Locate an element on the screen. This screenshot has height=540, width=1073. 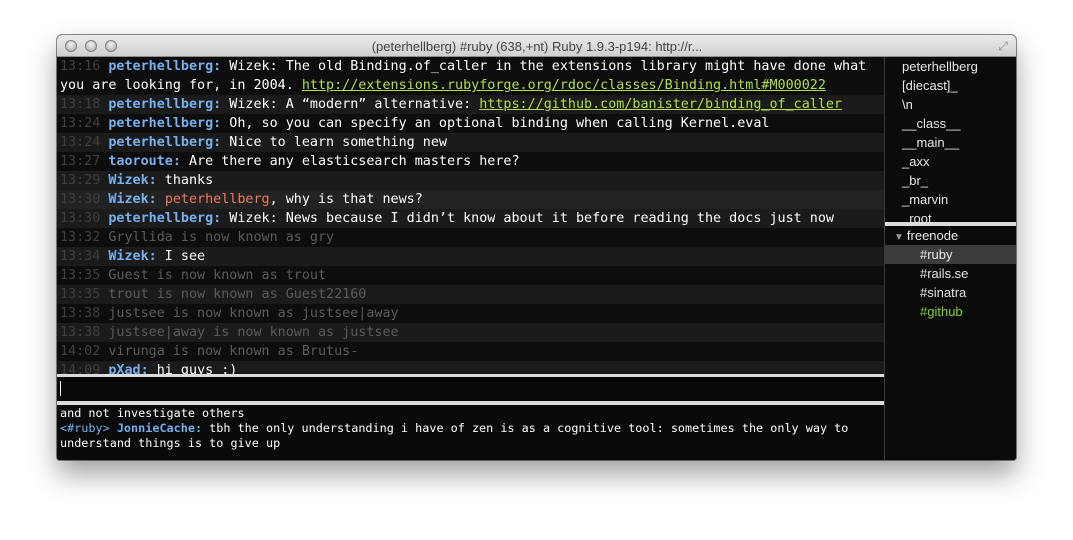
channel-item: #sinatra is located at coordinates (950, 292).